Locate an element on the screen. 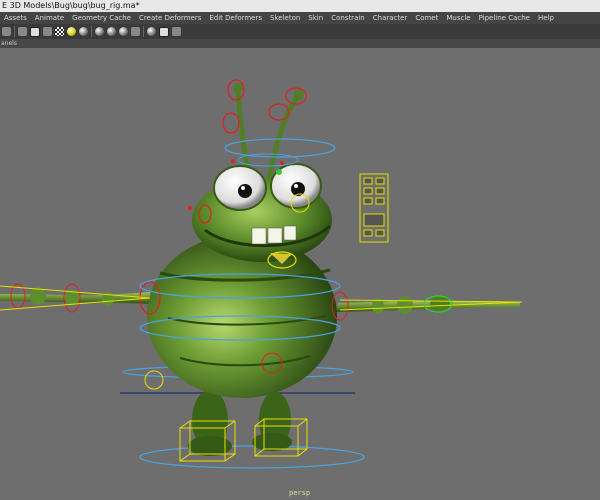 The image size is (600, 500). menu-constrain: Constrain is located at coordinates (348, 18).